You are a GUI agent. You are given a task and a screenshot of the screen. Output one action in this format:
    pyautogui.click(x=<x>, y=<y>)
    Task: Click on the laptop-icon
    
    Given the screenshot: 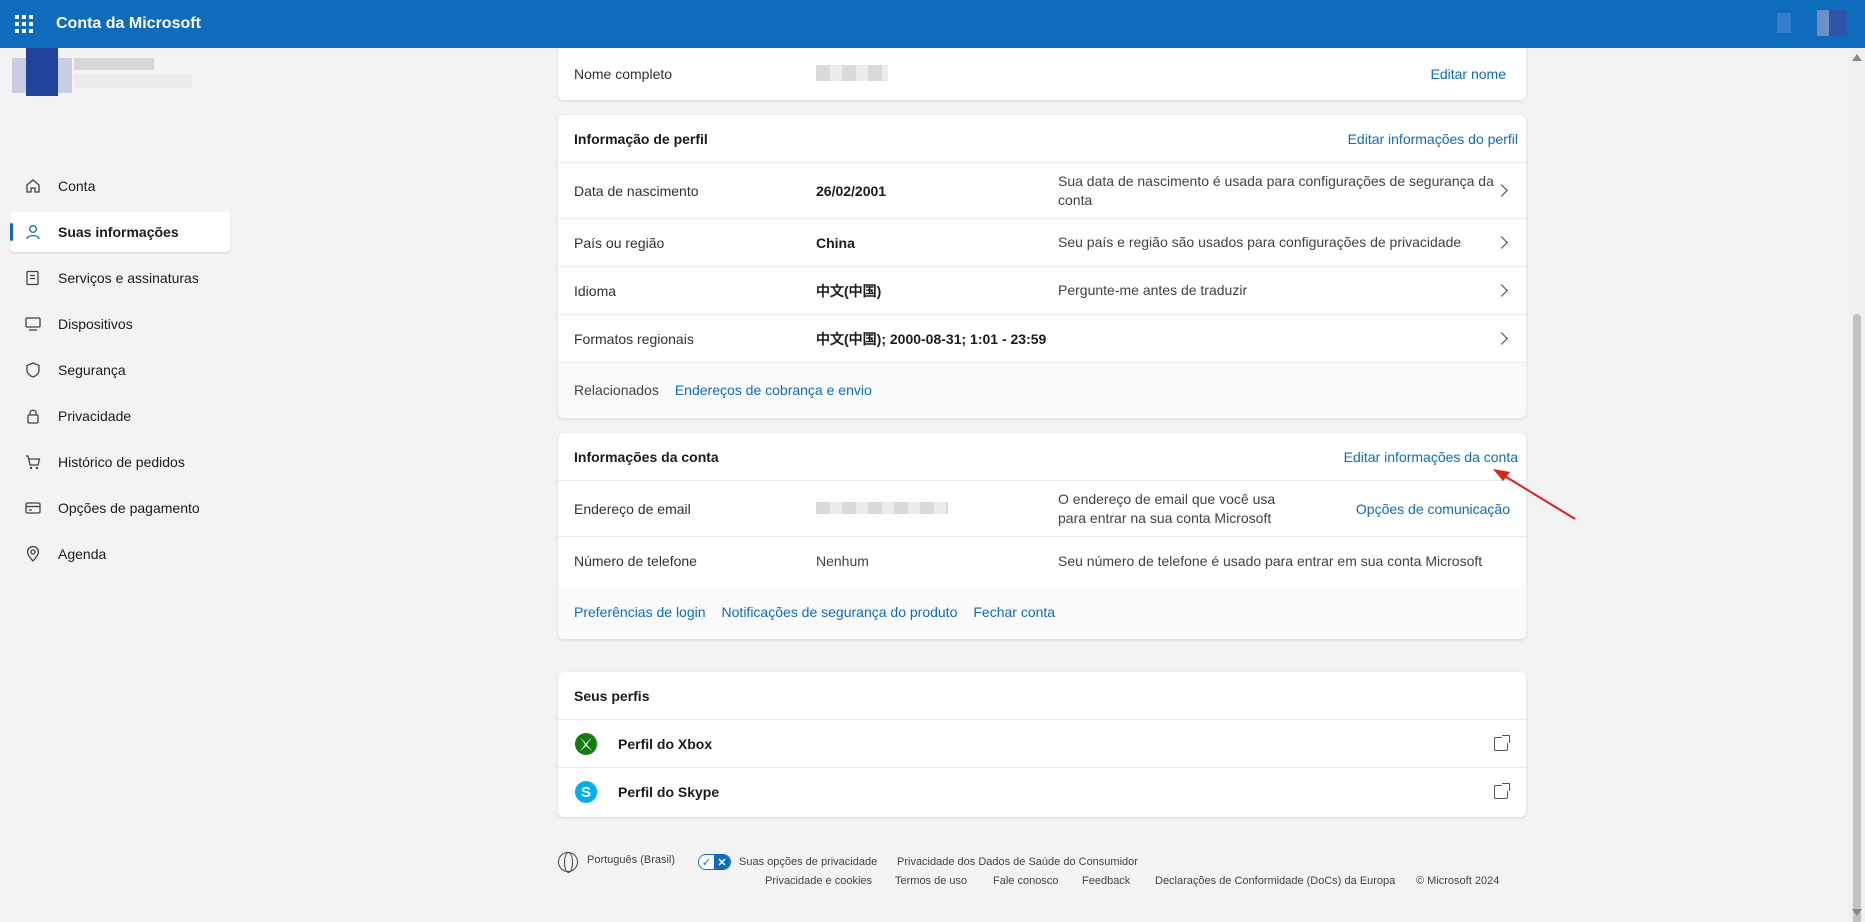 What is the action you would take?
    pyautogui.click(x=33, y=324)
    